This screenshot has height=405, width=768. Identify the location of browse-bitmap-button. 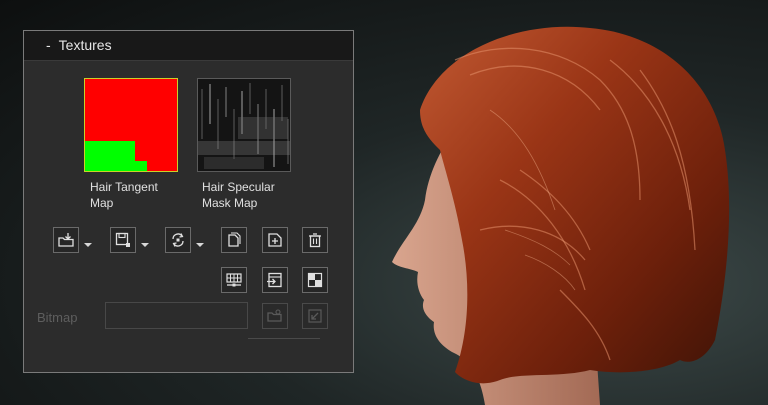
(275, 316).